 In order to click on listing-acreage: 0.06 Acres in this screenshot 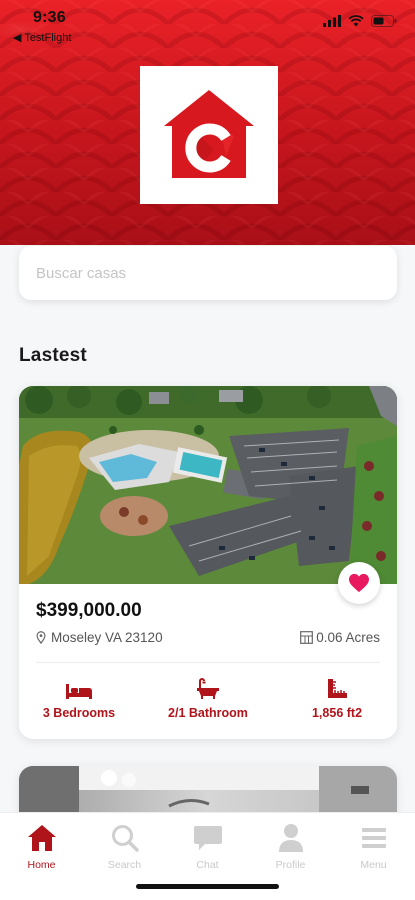, I will do `click(340, 637)`.